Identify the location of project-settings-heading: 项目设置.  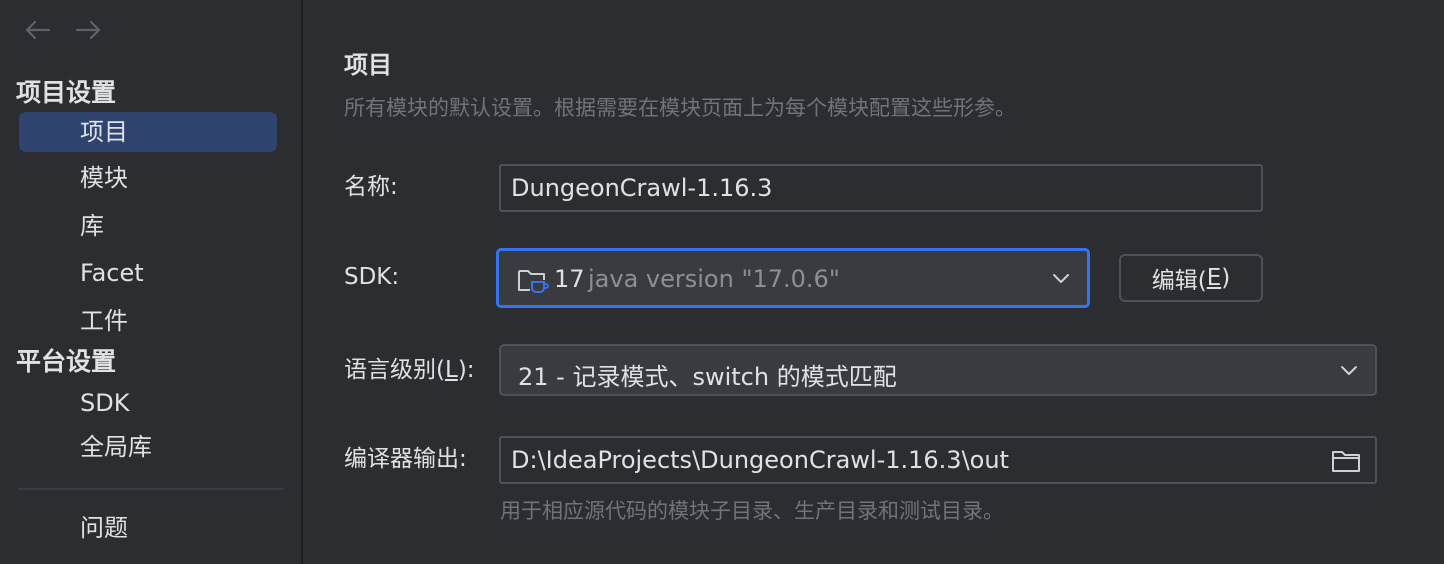
(66, 92).